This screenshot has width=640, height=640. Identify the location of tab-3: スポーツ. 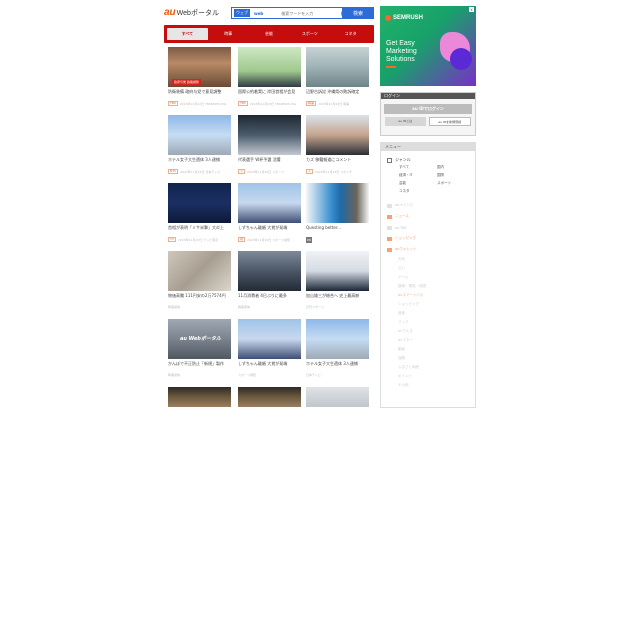
(309, 34).